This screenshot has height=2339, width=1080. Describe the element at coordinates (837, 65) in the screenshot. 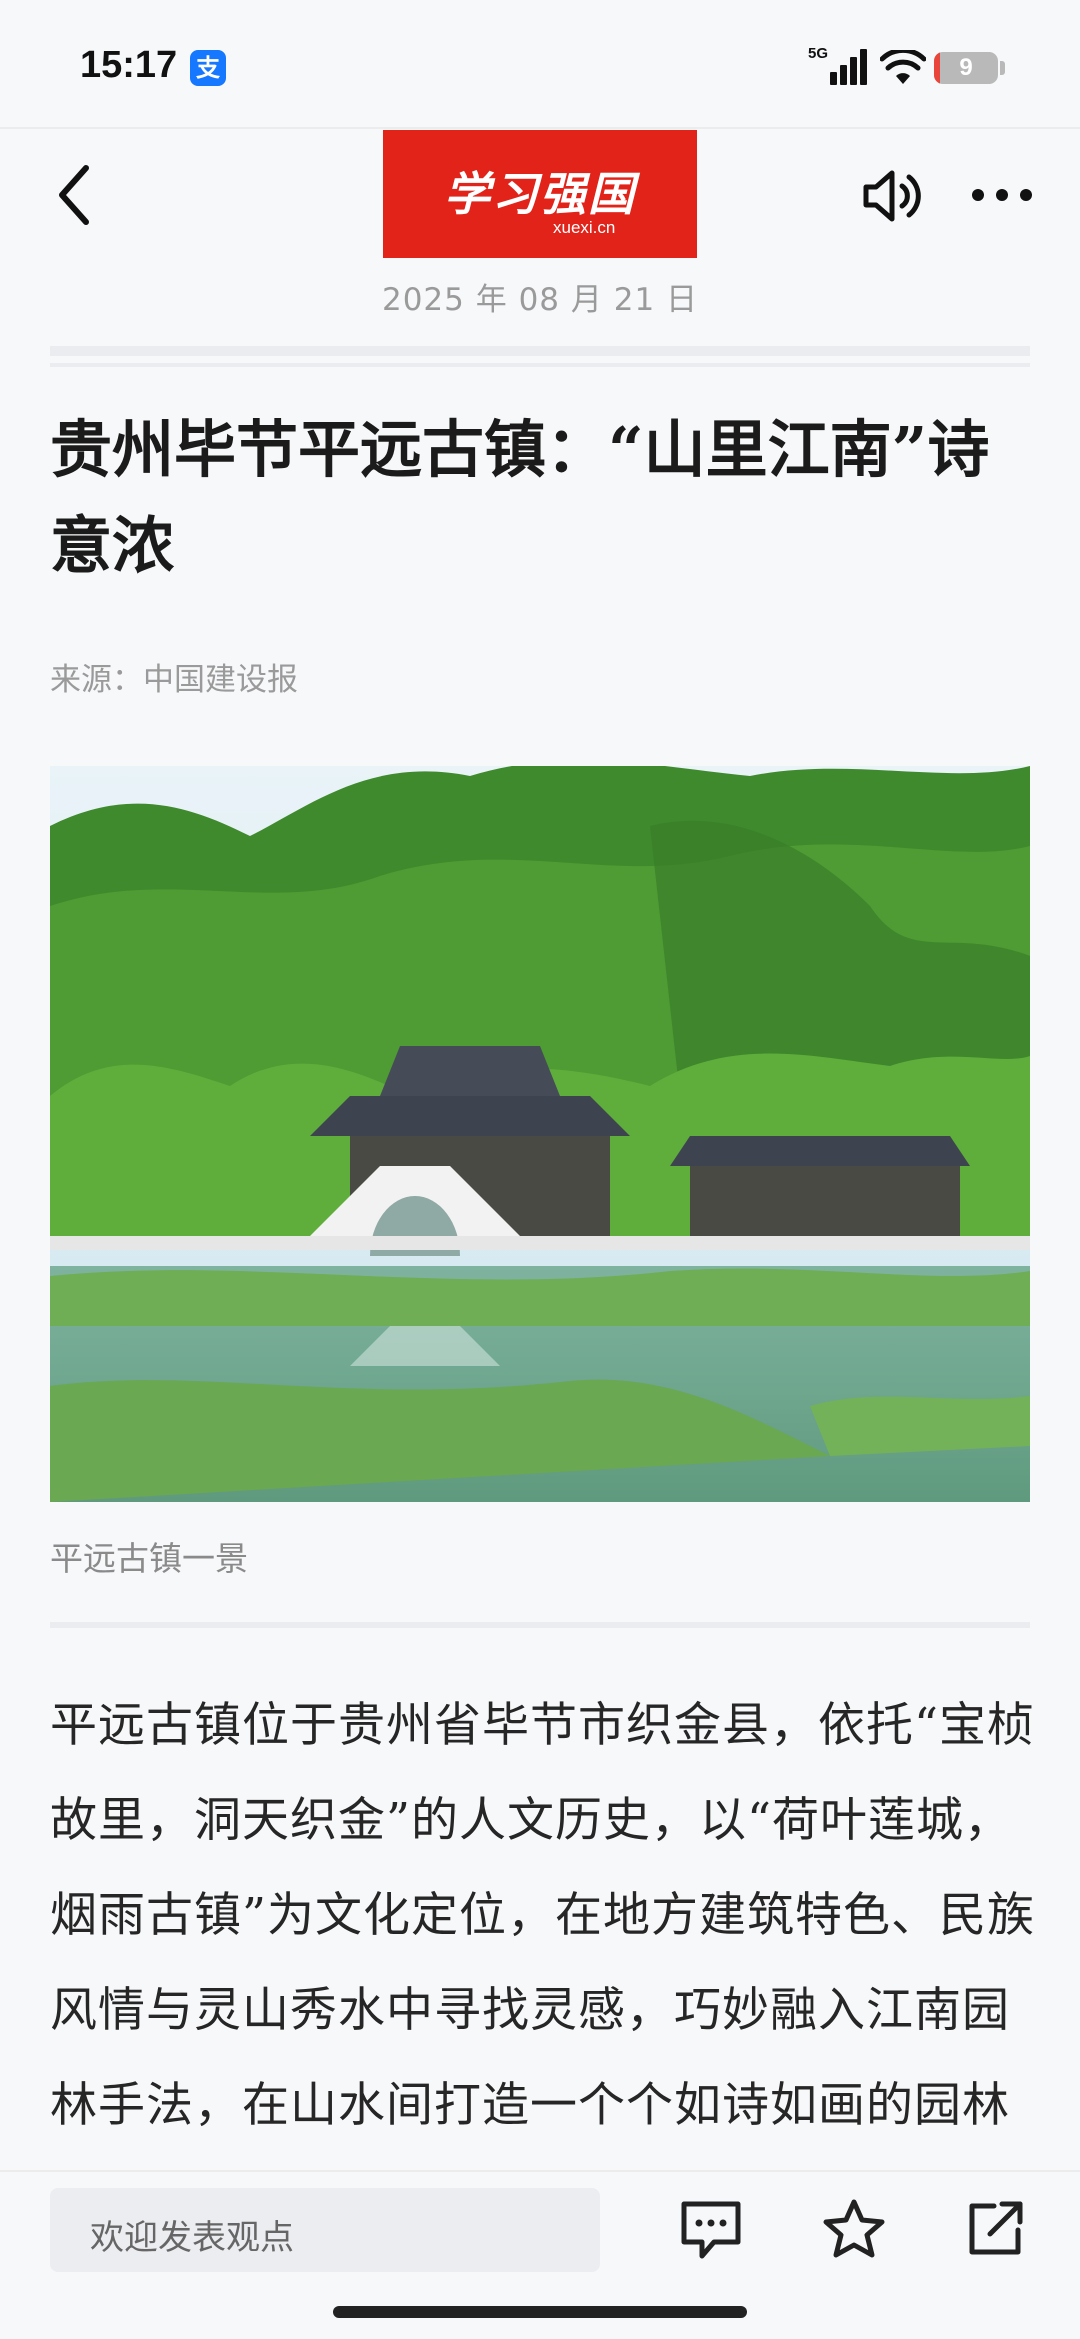

I see `cellular-signal-icon: 5G` at that location.